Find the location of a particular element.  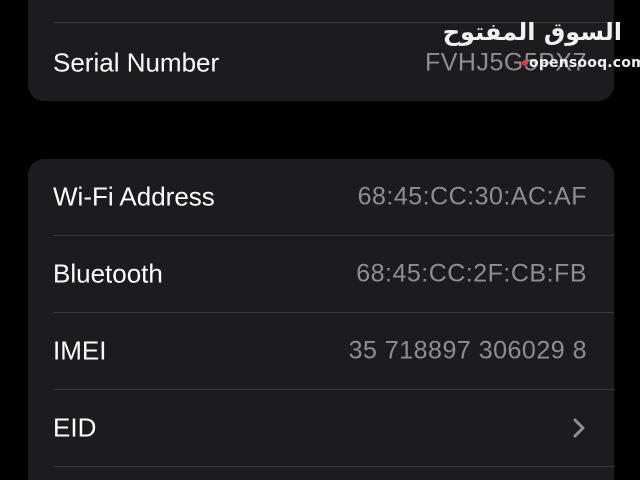

imei-label: IMEI is located at coordinates (80, 350).